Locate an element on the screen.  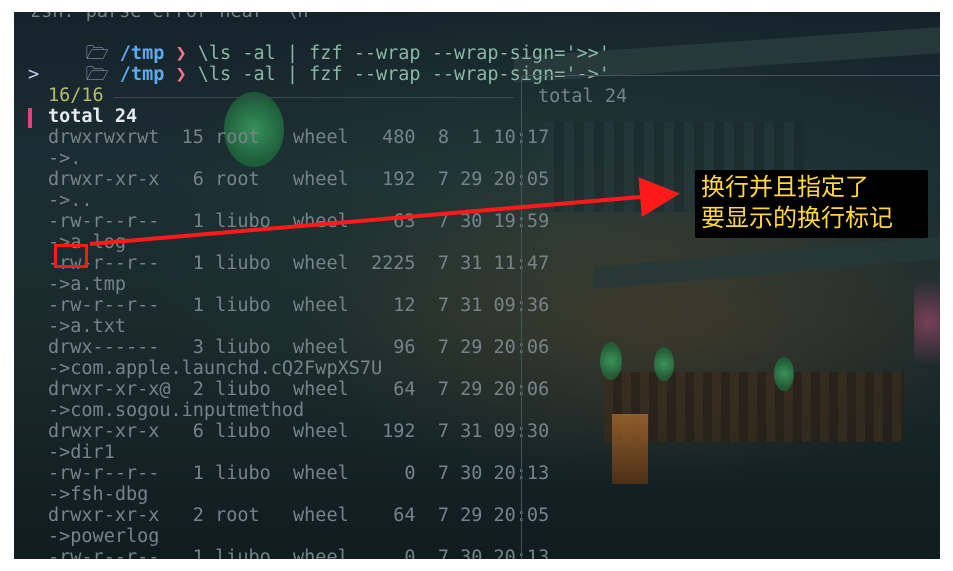
annotation-arrow is located at coordinates (384, 211).